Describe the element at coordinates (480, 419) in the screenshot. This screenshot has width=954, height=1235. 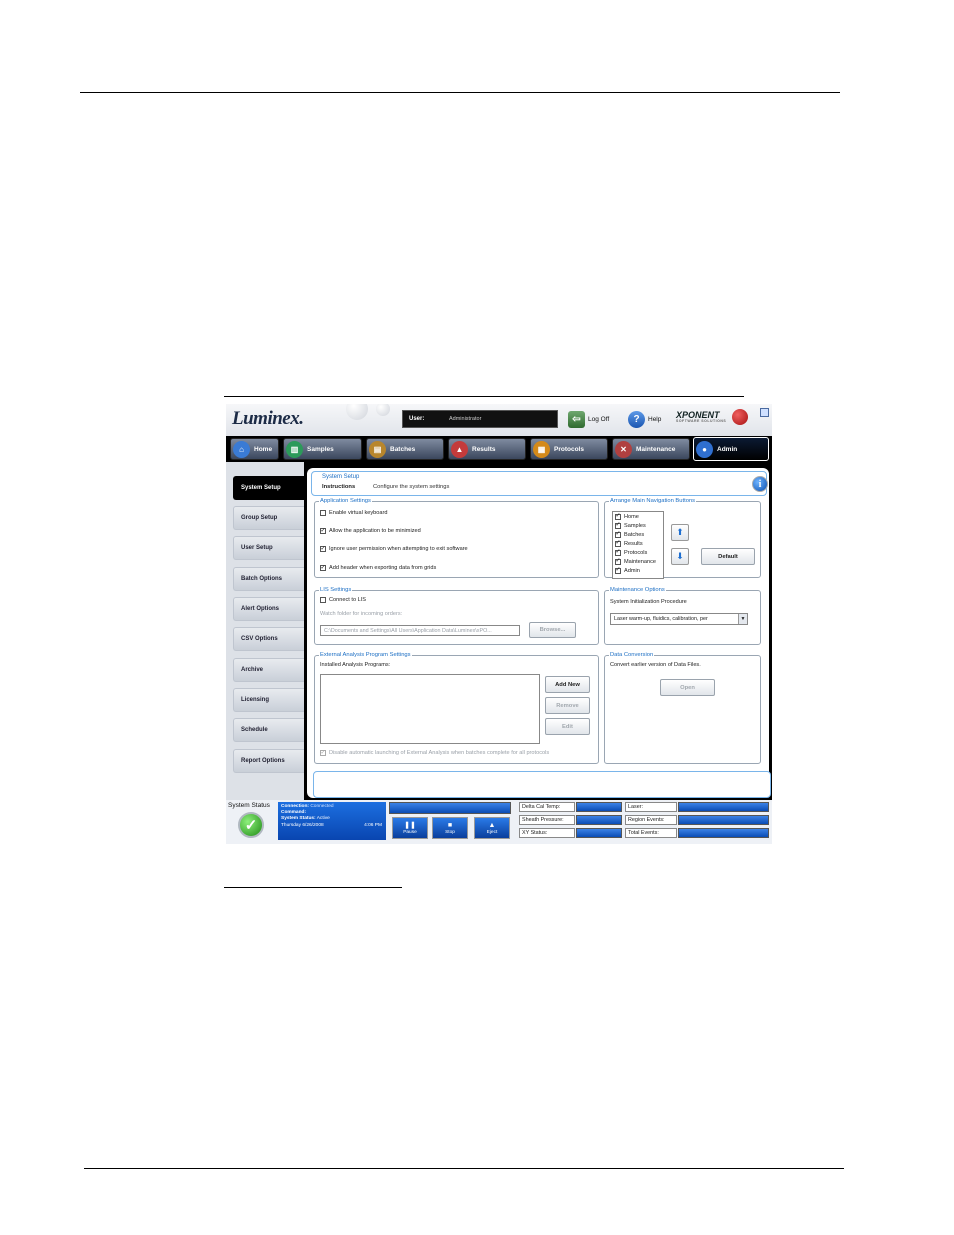
I see `user-box: User: Administrator` at that location.